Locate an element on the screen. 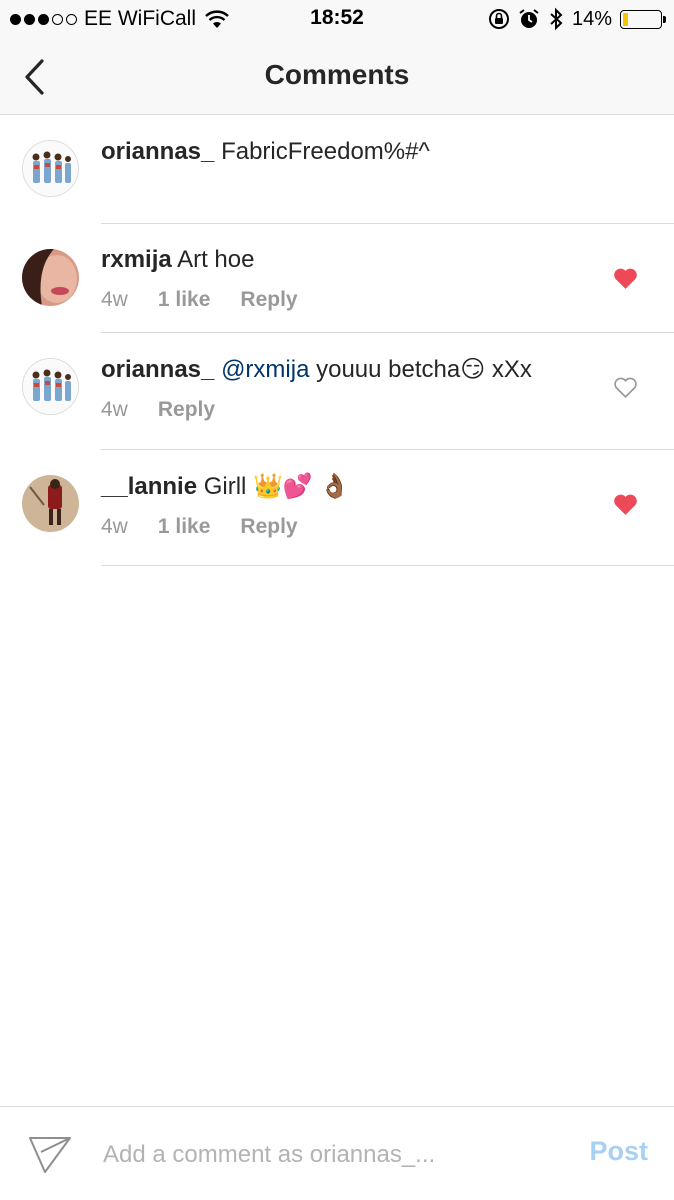 This screenshot has height=1200, width=674. comment-text: Girll 👑💕 👌🏾 is located at coordinates (276, 486).